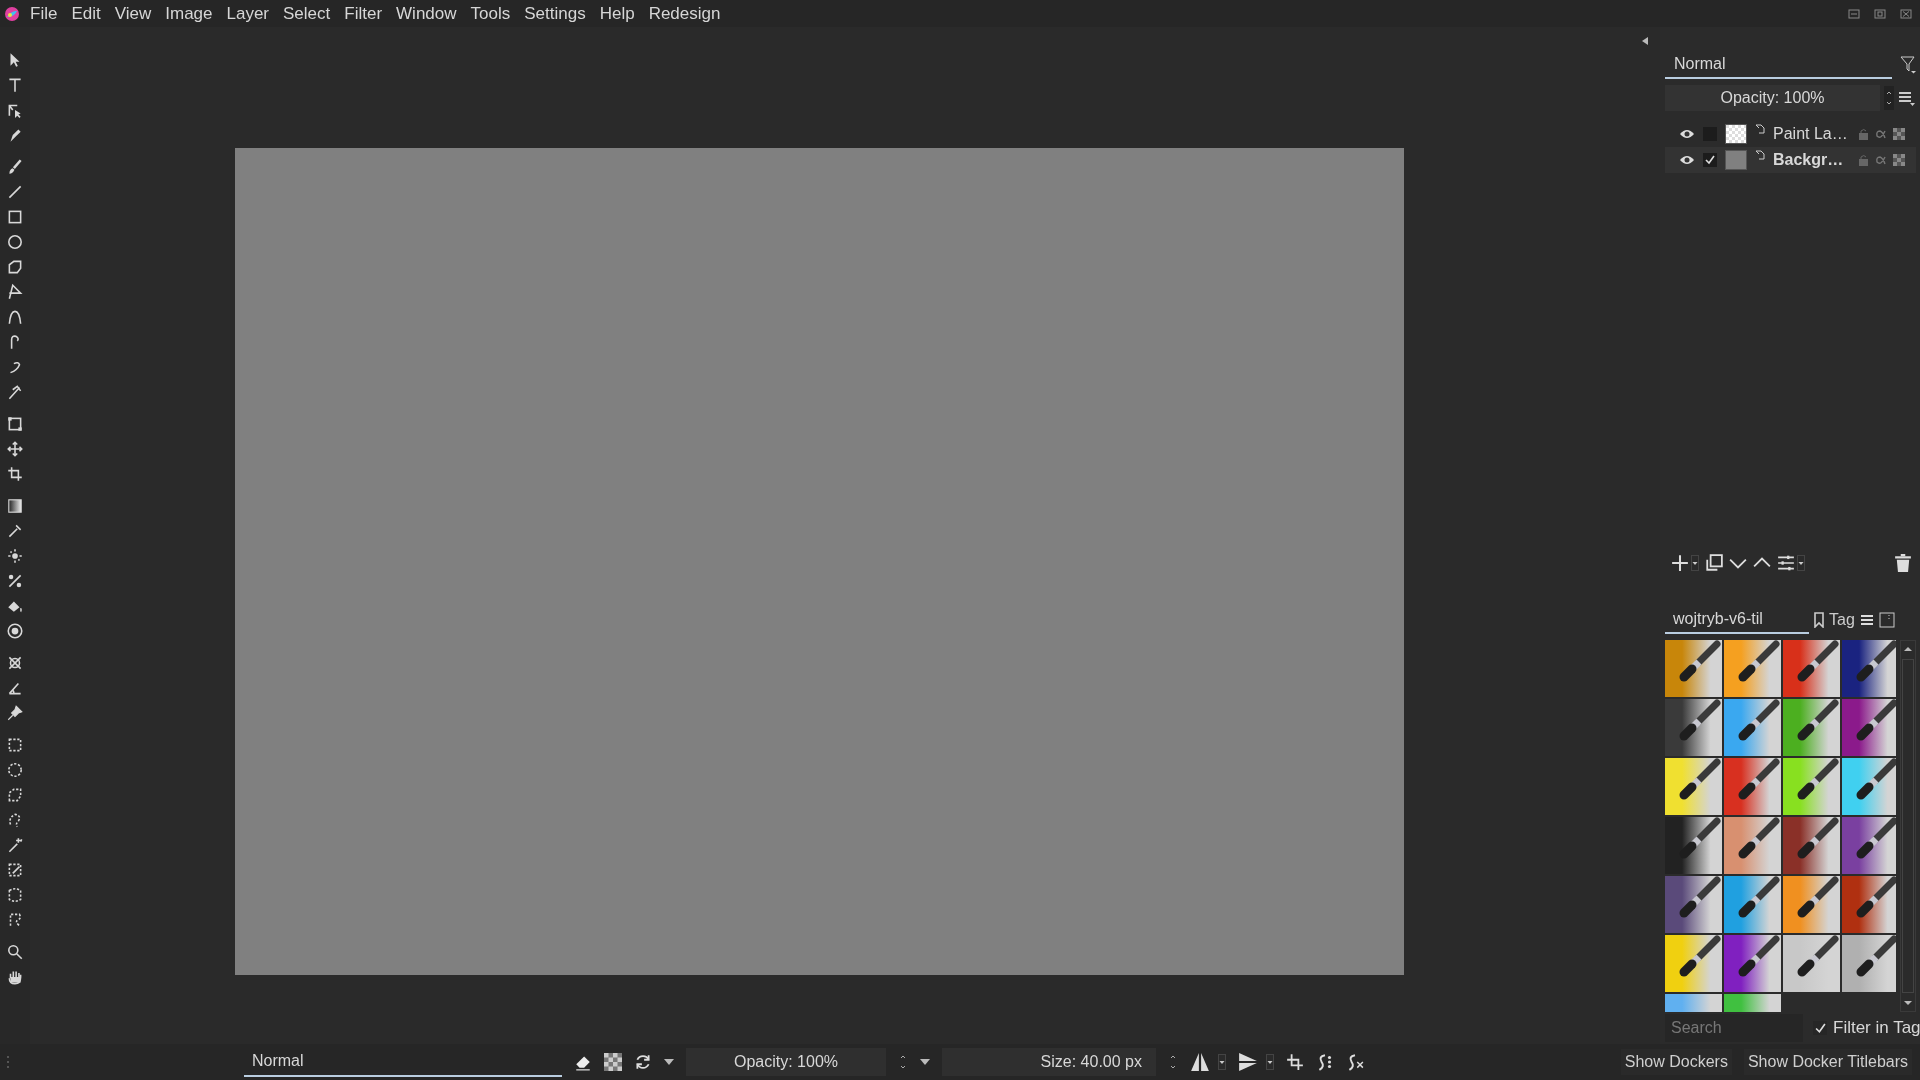 The image size is (1920, 1080). What do you see at coordinates (1355, 1062) in the screenshot?
I see `smoothing-off-icon` at bounding box center [1355, 1062].